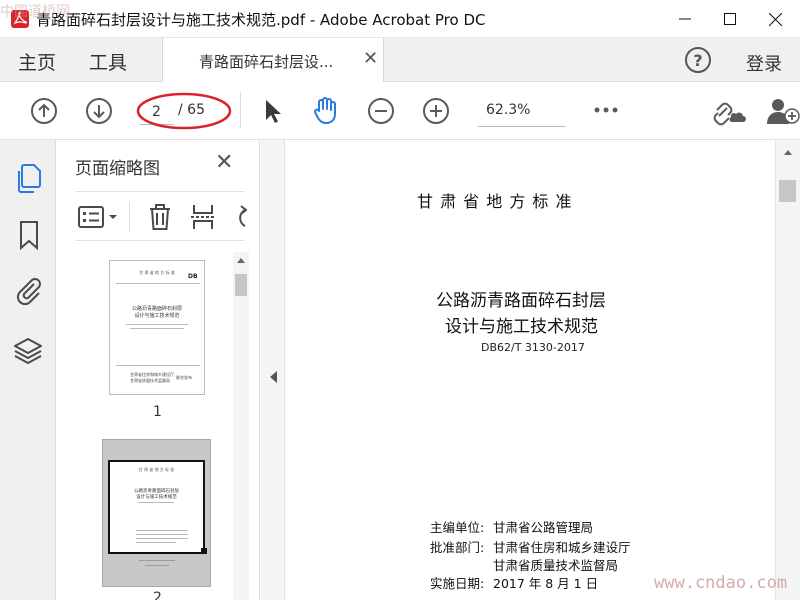  What do you see at coordinates (28, 290) in the screenshot?
I see `attachments-icon` at bounding box center [28, 290].